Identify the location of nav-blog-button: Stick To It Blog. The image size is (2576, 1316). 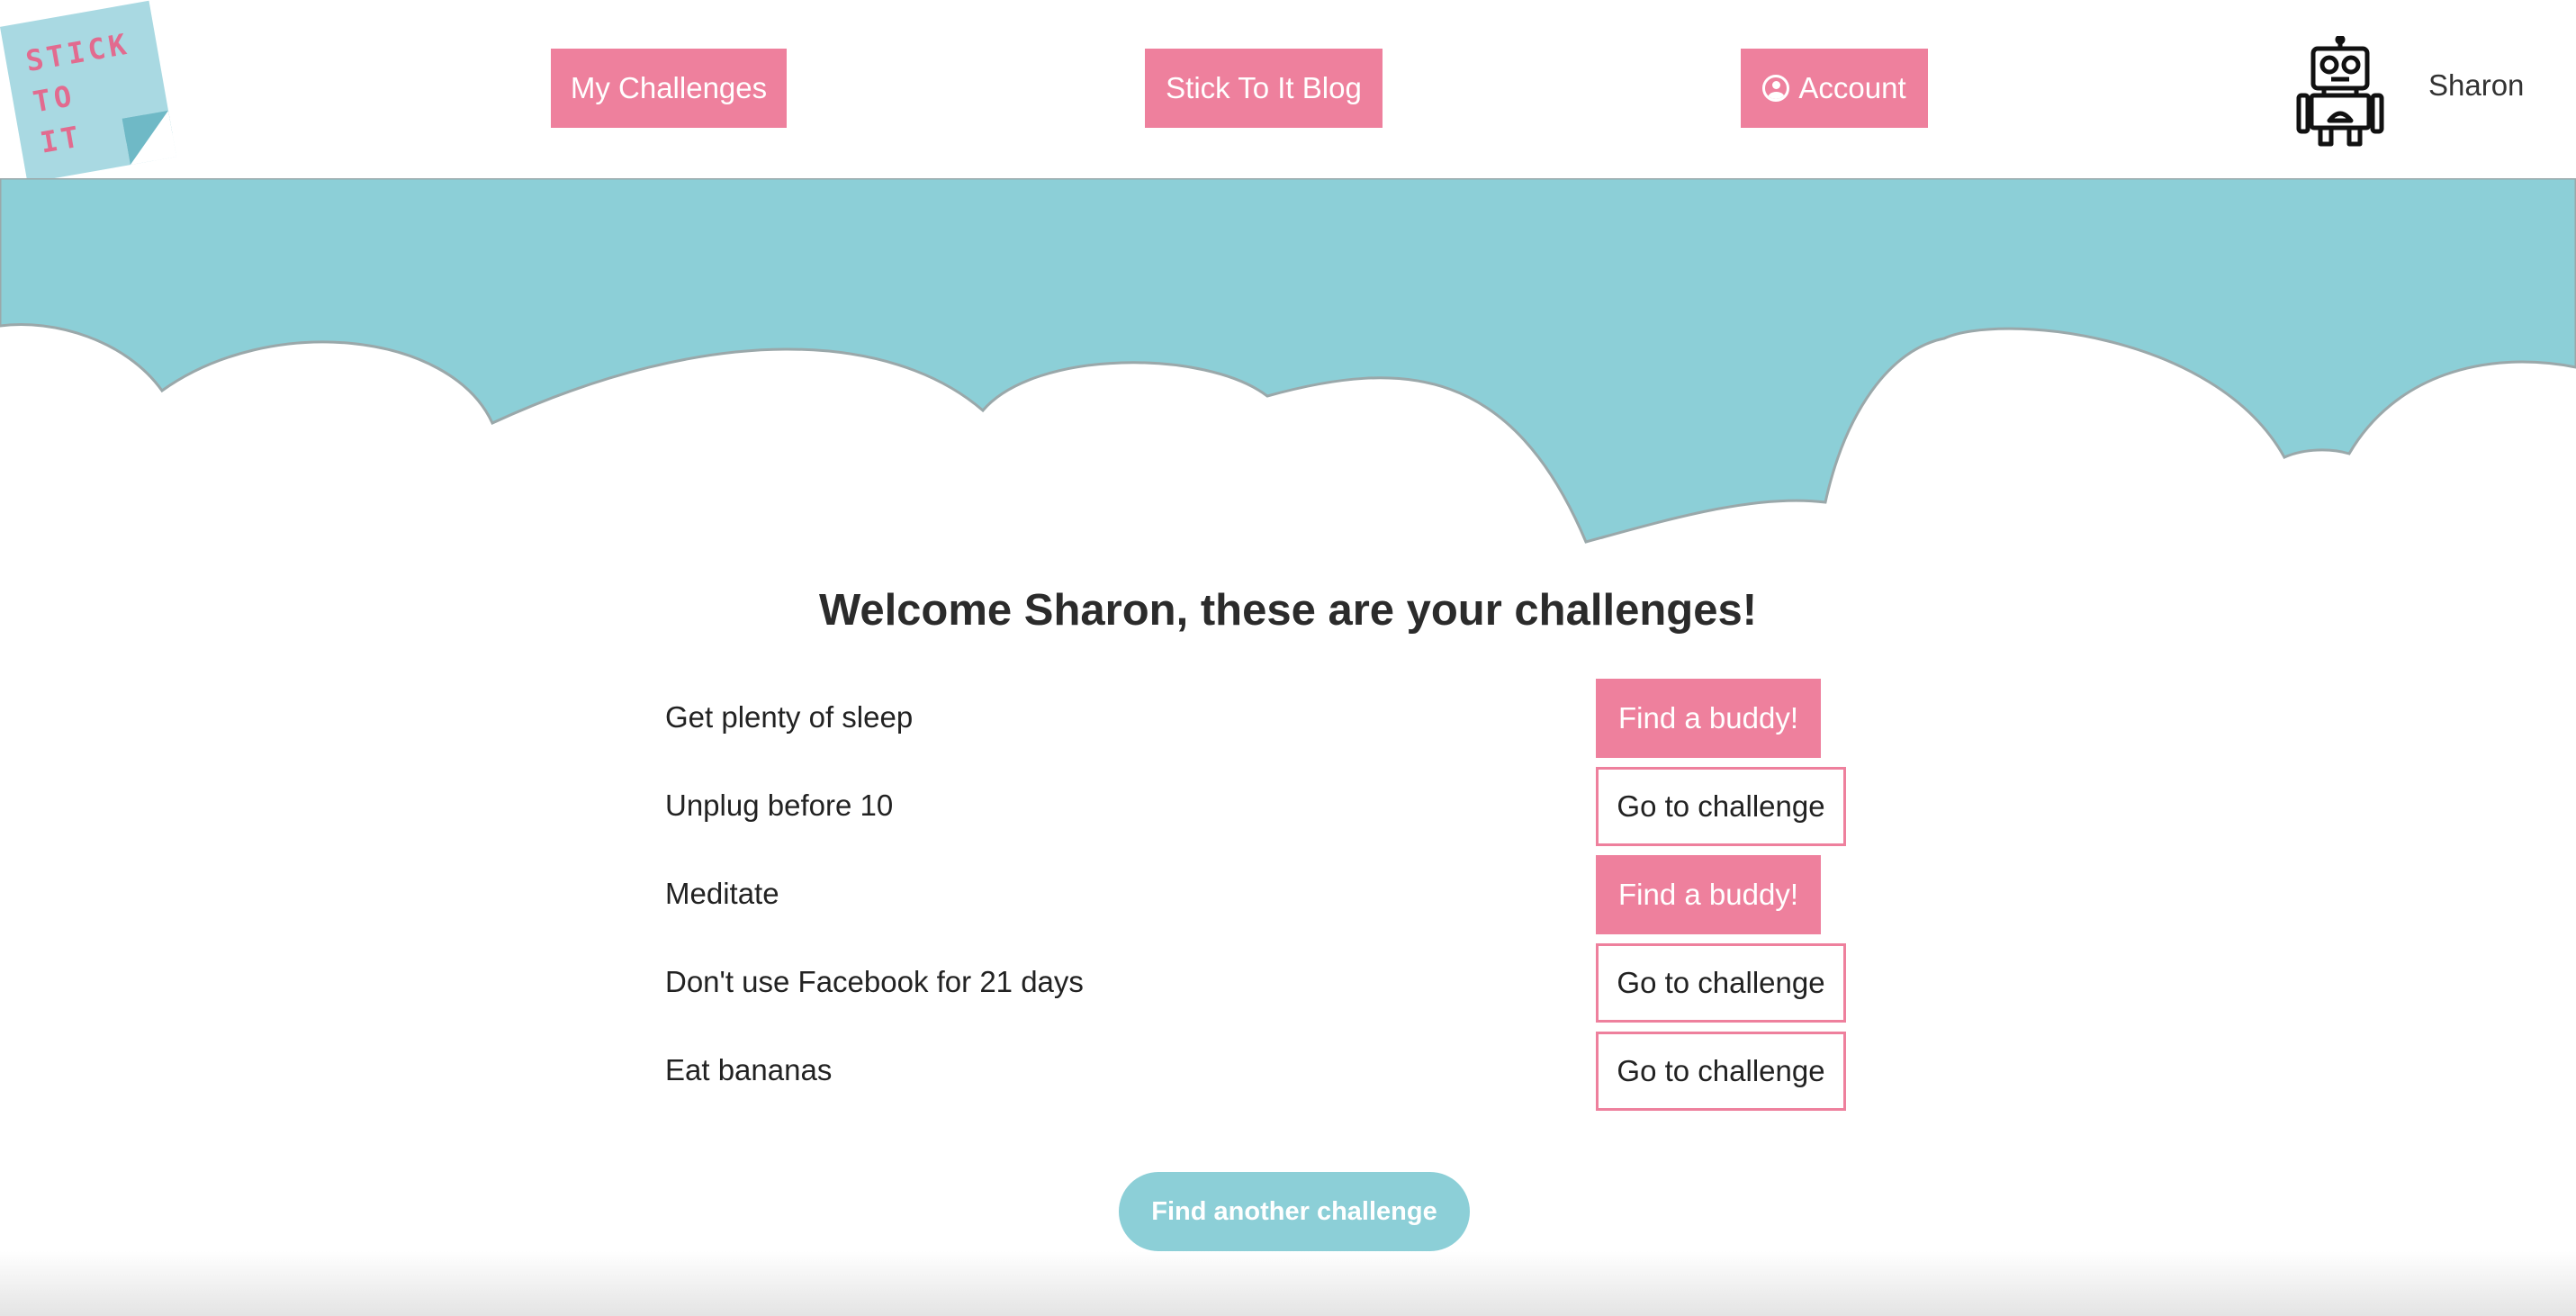
(1264, 88).